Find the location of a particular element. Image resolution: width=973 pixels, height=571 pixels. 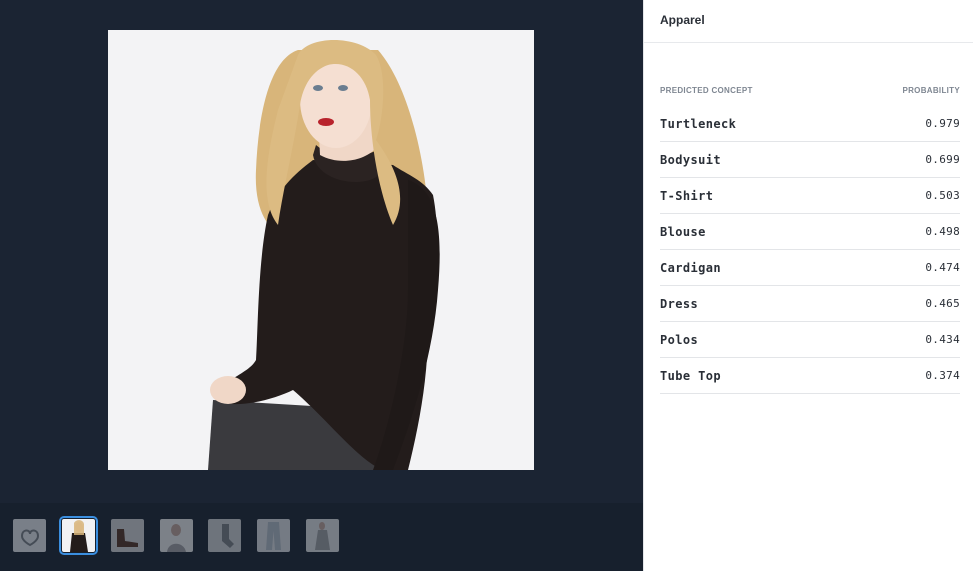

concept-name: Cardigan is located at coordinates (690, 267).